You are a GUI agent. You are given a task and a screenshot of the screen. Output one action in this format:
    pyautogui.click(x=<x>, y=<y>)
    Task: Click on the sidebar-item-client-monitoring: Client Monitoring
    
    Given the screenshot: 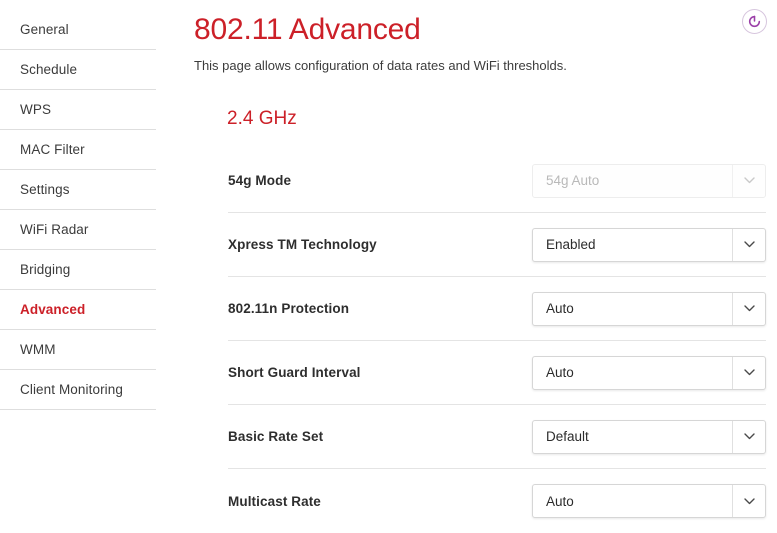 What is the action you would take?
    pyautogui.click(x=78, y=390)
    